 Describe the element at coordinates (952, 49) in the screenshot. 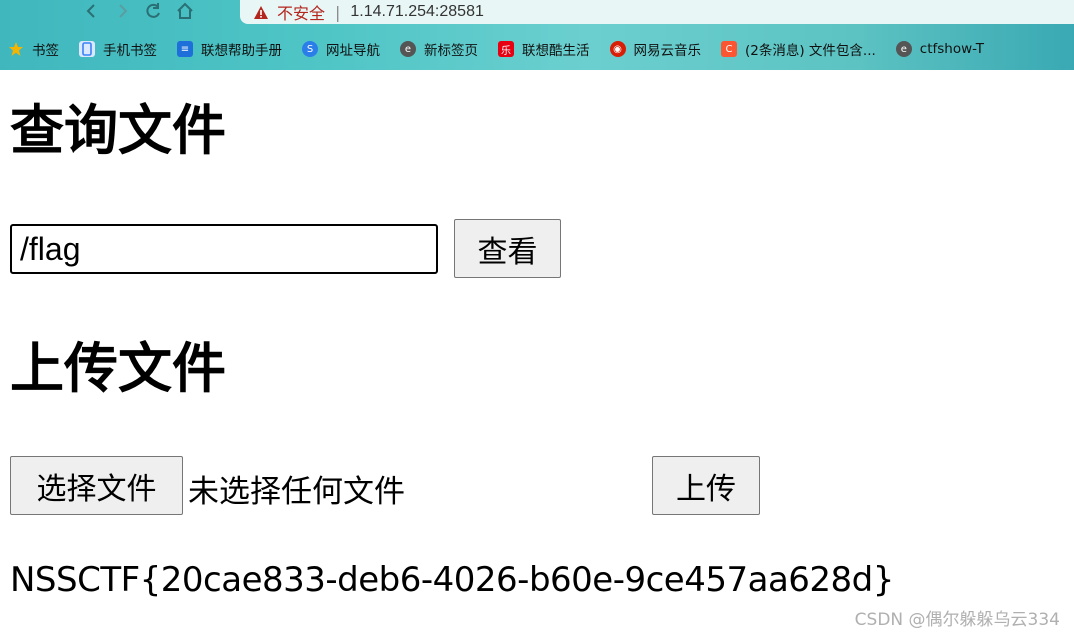

I see `bookmark-label: ctfshow-T` at that location.